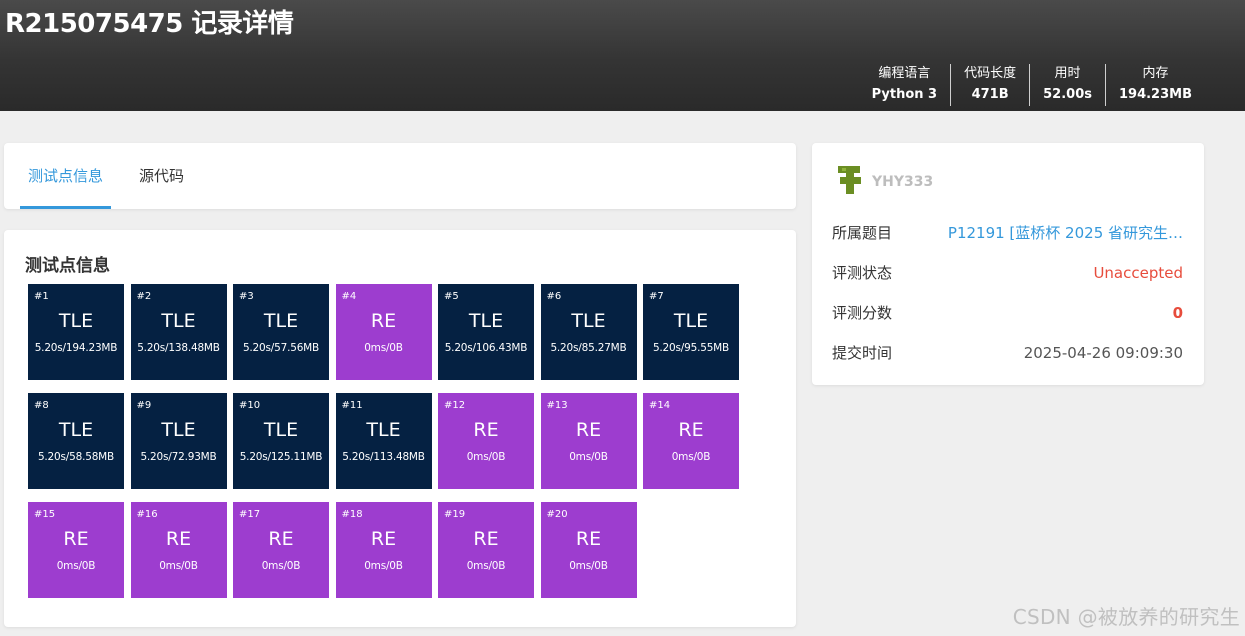 The height and width of the screenshot is (636, 1245). Describe the element at coordinates (557, 514) in the screenshot. I see `testcase-id: #20` at that location.